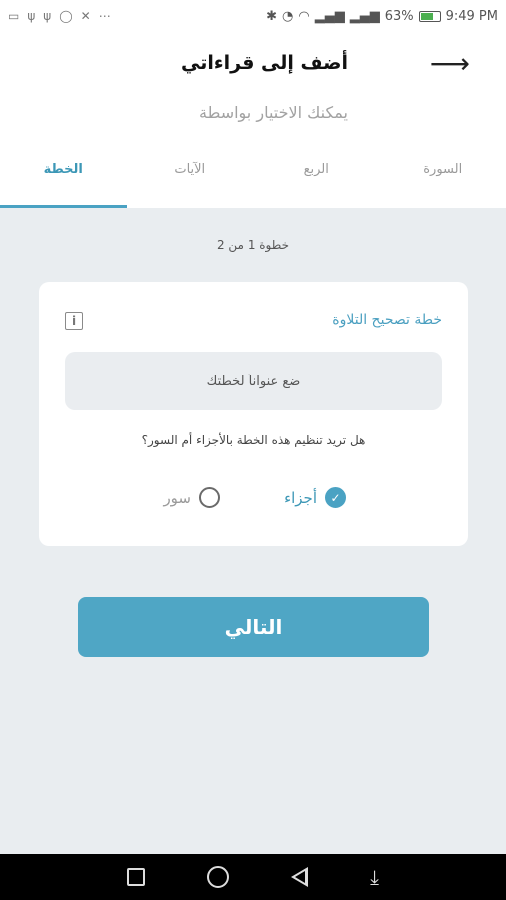 The height and width of the screenshot is (900, 506). Describe the element at coordinates (272, 16) in the screenshot. I see `bluetooth-icon: ✱` at that location.